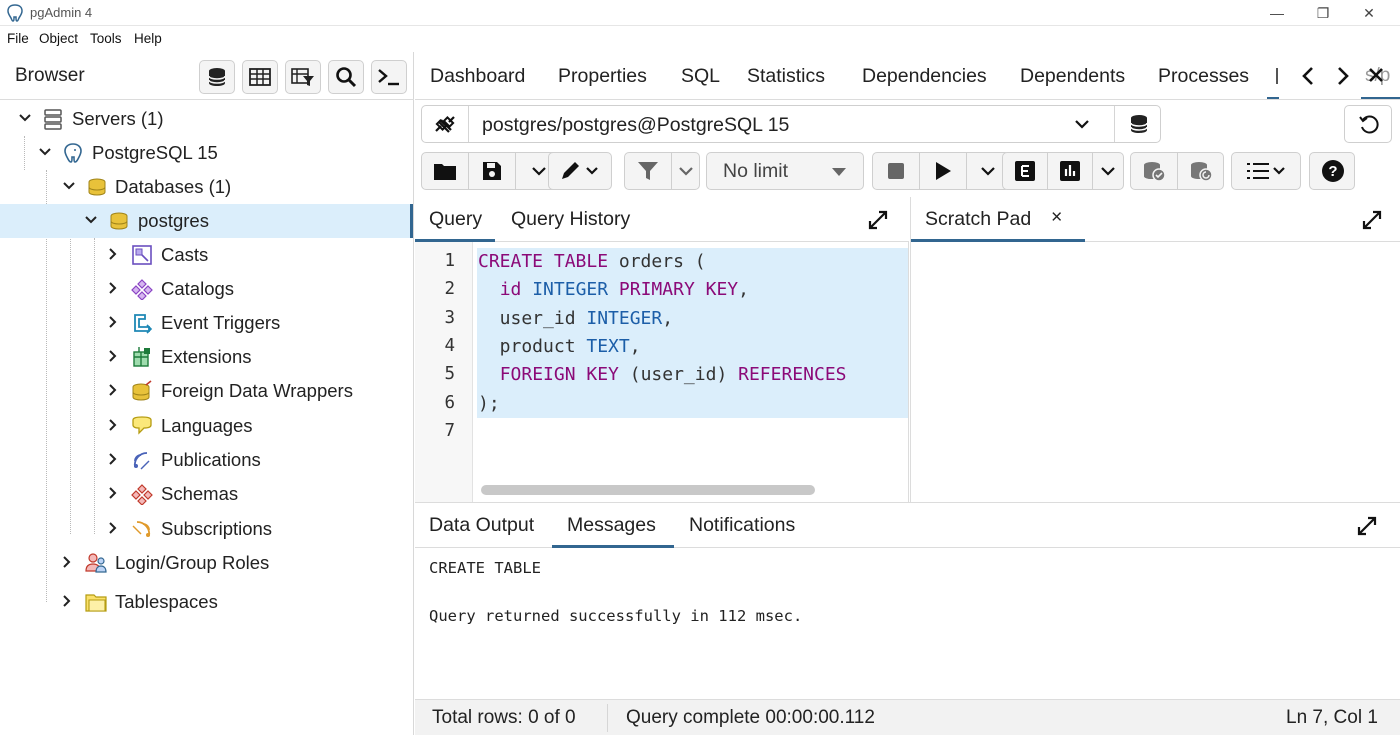  Describe the element at coordinates (686, 171) in the screenshot. I see `filter-options-dropdown` at that location.